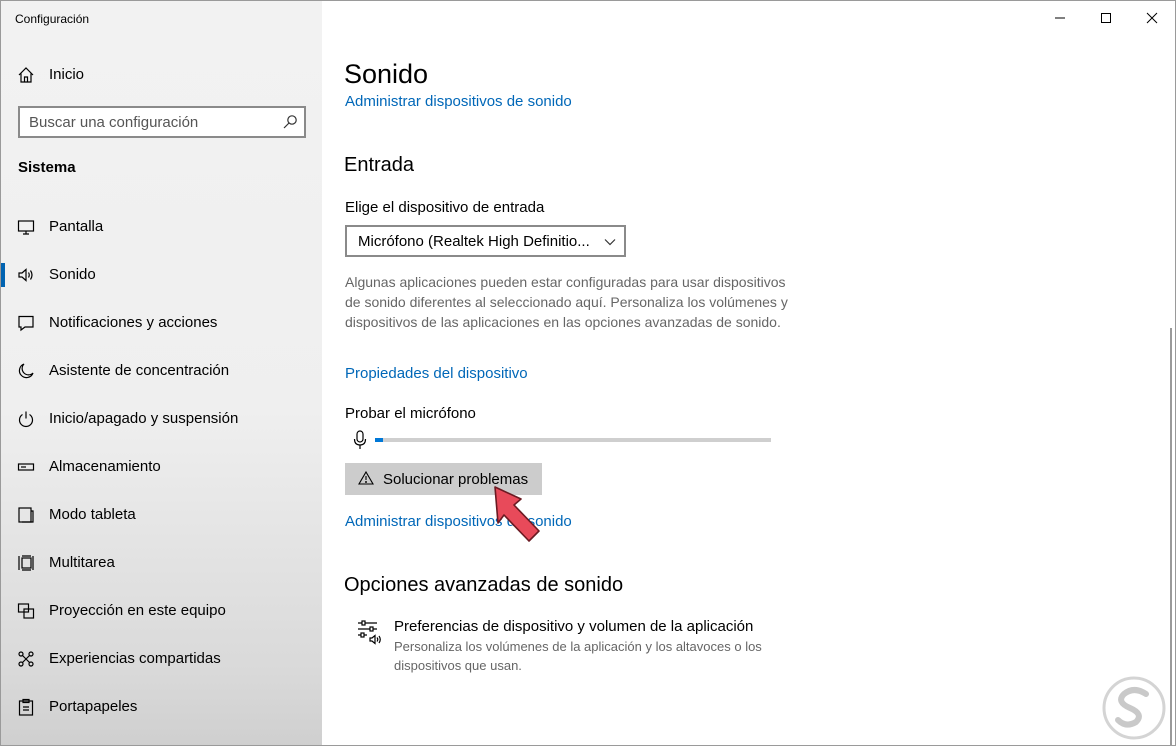  What do you see at coordinates (610, 242) in the screenshot?
I see `chevron-down-icon` at bounding box center [610, 242].